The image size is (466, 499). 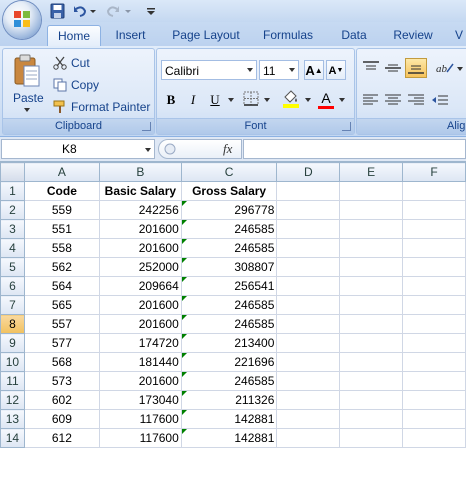 What do you see at coordinates (140, 172) in the screenshot?
I see `column-header: B` at bounding box center [140, 172].